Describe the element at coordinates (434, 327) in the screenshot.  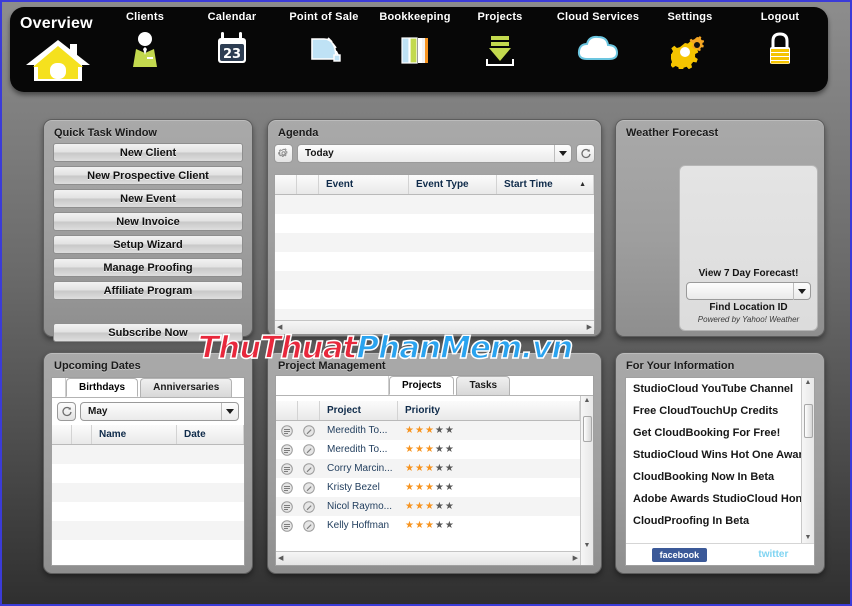
I see `agenda-horizontal-scrollbar: ◀ ▶` at that location.